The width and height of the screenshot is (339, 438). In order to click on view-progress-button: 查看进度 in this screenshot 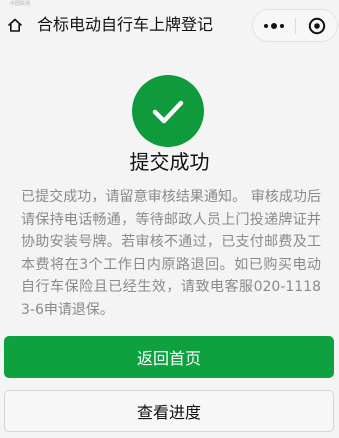, I will do `click(169, 411)`.